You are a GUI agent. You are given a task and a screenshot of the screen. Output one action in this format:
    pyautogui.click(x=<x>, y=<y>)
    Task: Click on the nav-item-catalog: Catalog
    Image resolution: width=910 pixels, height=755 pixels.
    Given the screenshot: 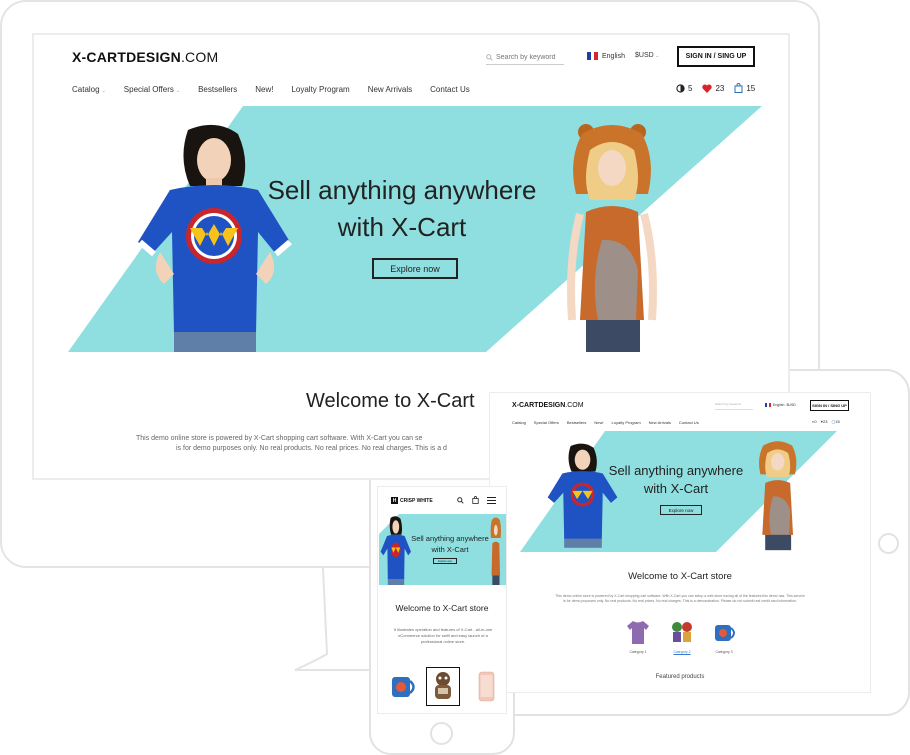 What is the action you would take?
    pyautogui.click(x=519, y=422)
    